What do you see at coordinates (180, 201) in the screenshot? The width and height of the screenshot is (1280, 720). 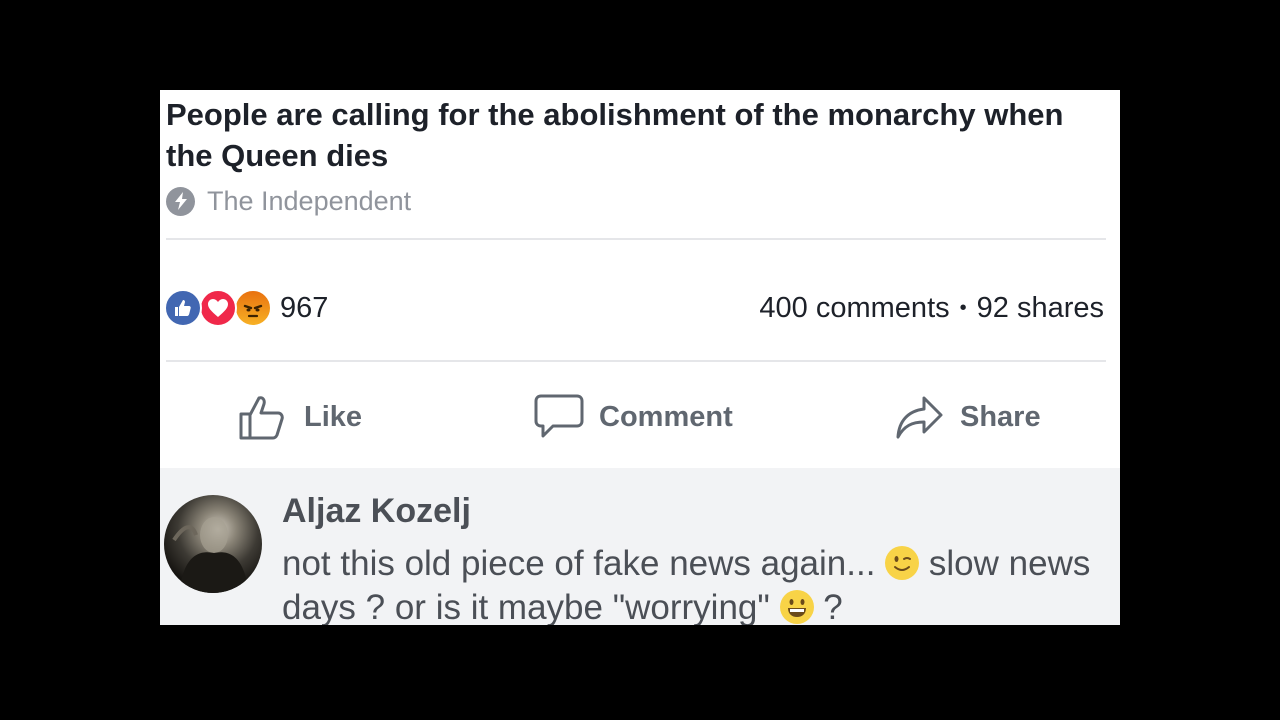 I see `lightning-bolt-icon` at bounding box center [180, 201].